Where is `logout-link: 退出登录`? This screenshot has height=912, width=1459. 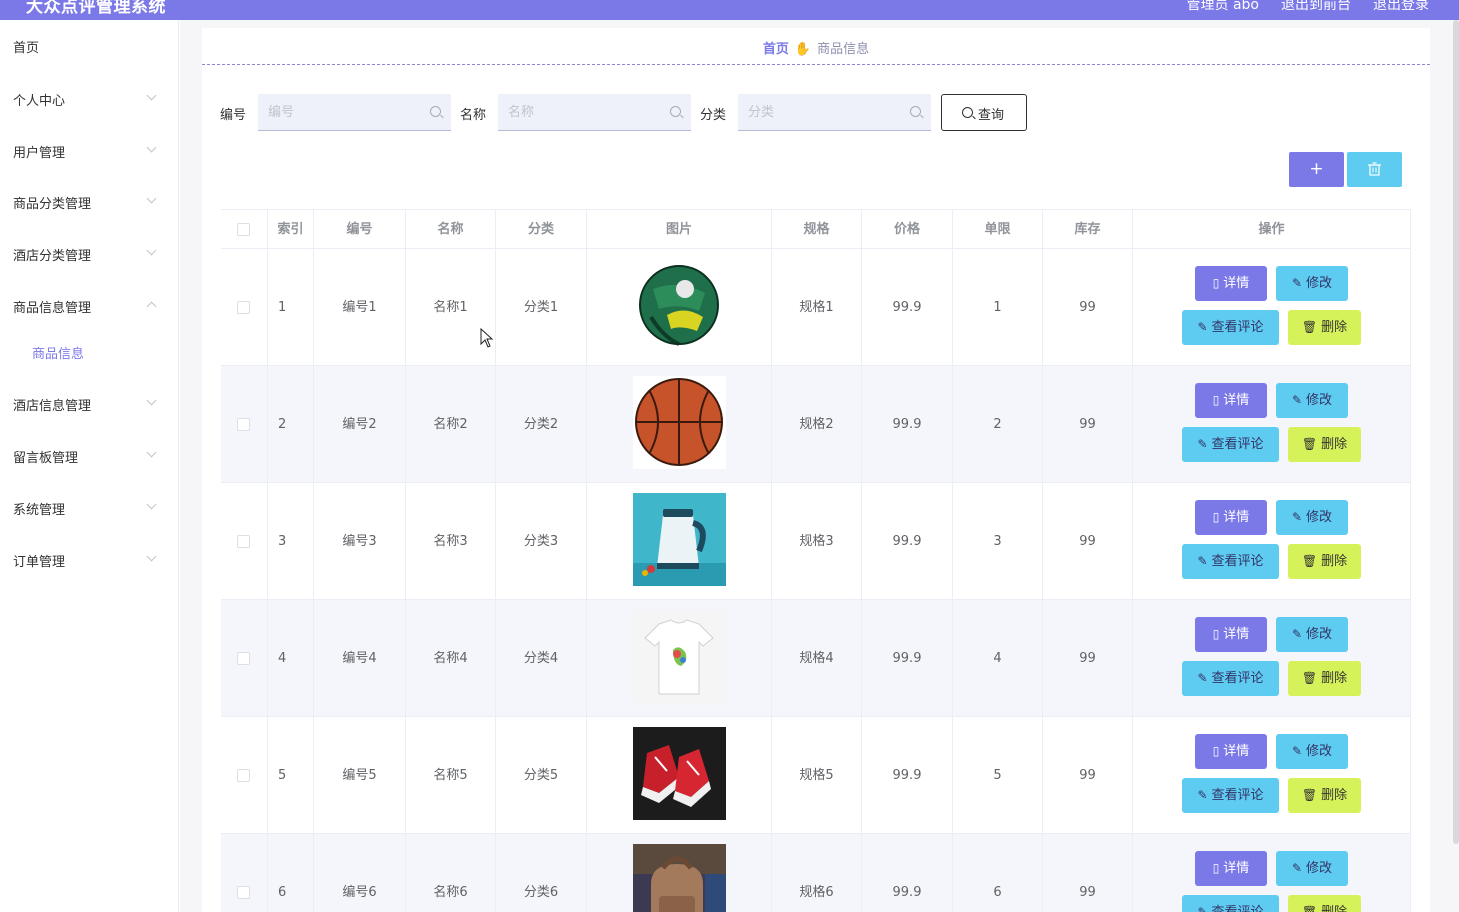 logout-link: 退出登录 is located at coordinates (1401, 7).